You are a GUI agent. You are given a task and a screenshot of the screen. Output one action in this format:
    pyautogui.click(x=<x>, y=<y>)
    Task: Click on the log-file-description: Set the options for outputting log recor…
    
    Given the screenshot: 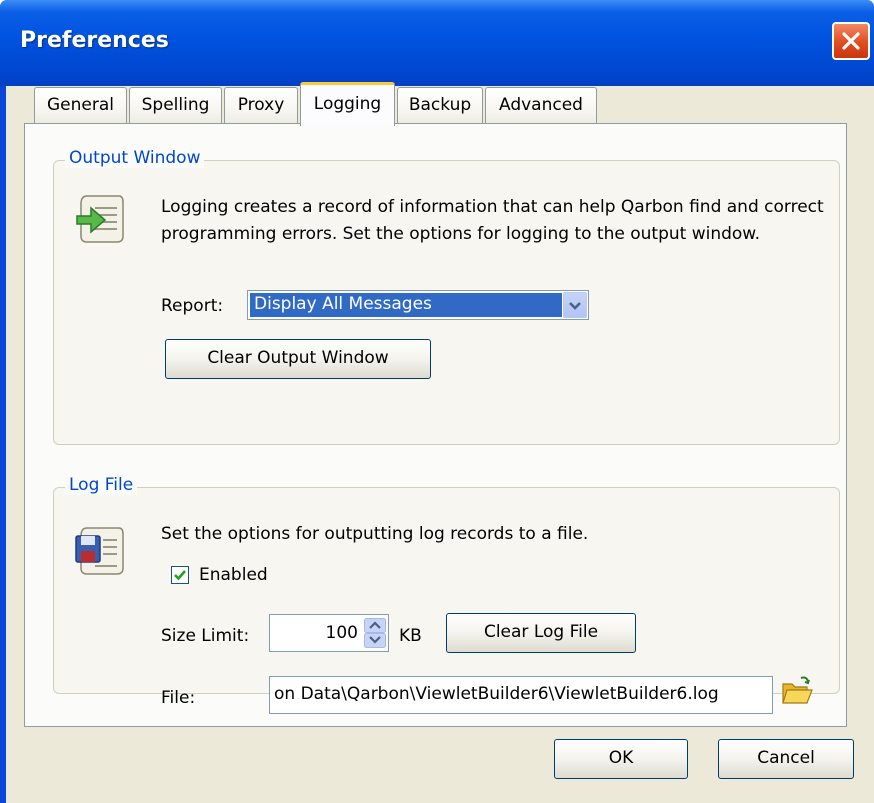 What is the action you would take?
    pyautogui.click(x=375, y=534)
    